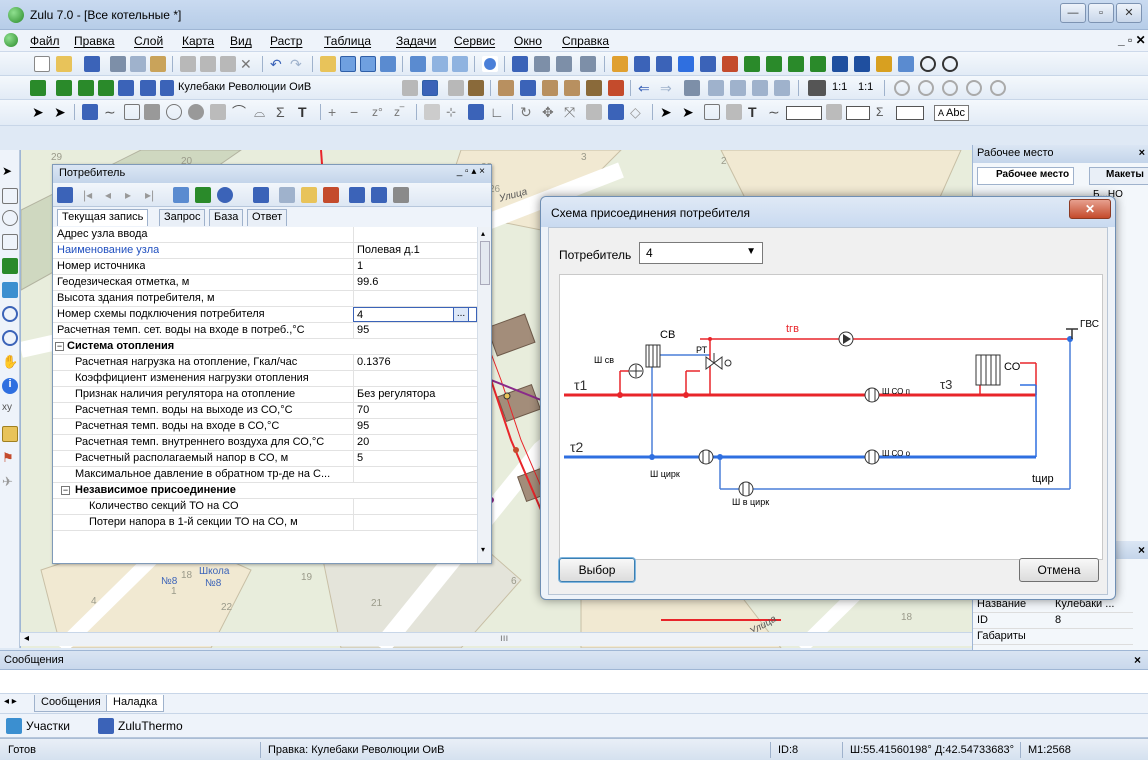 This screenshot has width=1148, height=760. What do you see at coordinates (38, 88) in the screenshot?
I see `layer-add-icon` at bounding box center [38, 88].